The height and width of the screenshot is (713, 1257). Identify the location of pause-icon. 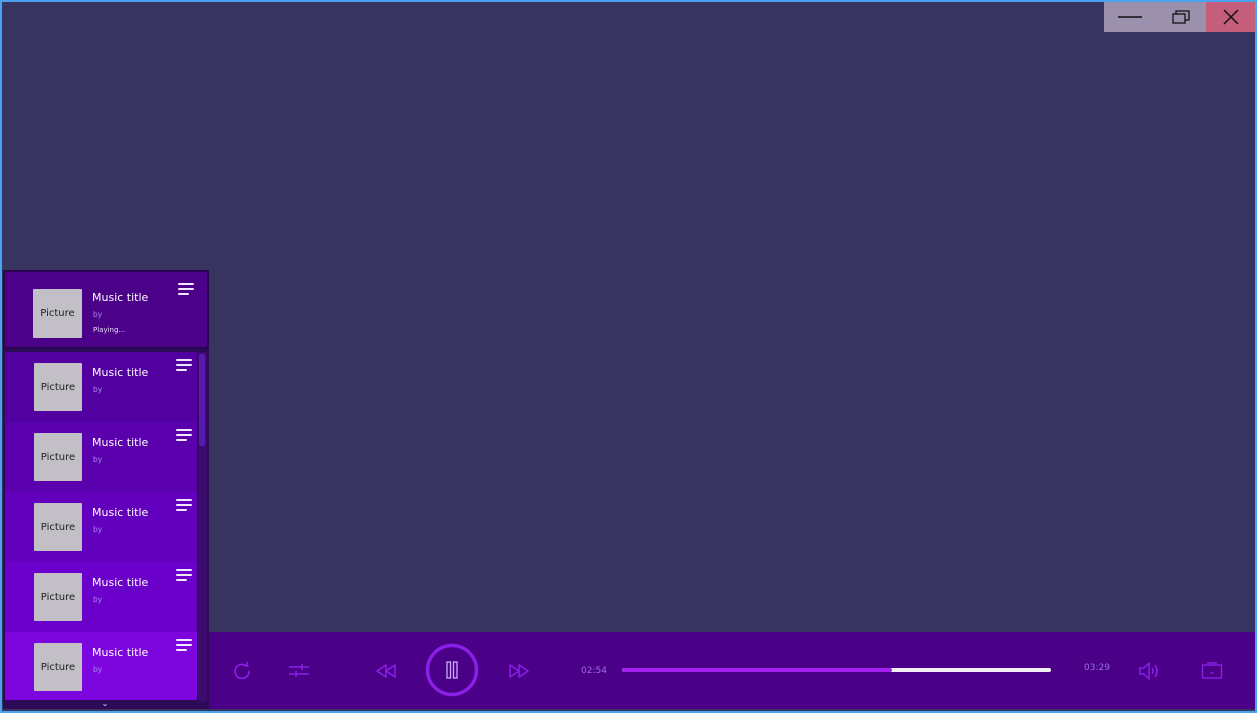
(452, 670).